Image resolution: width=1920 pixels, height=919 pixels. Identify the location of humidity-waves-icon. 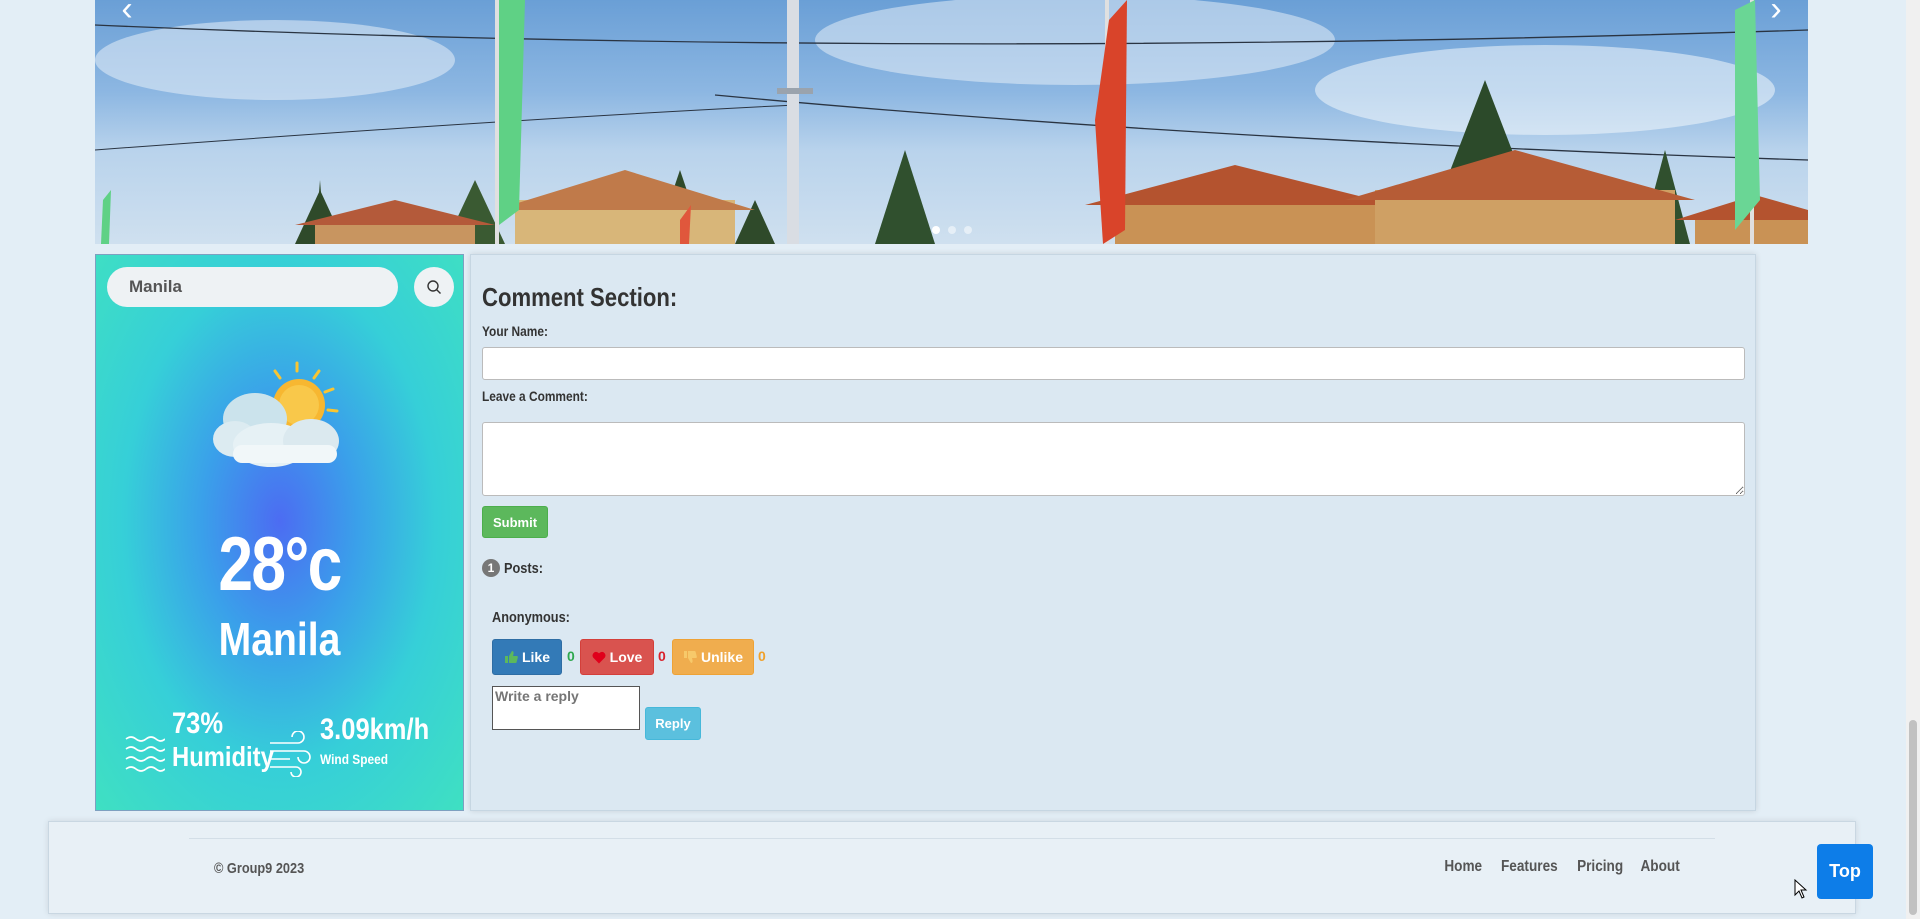
(145, 754).